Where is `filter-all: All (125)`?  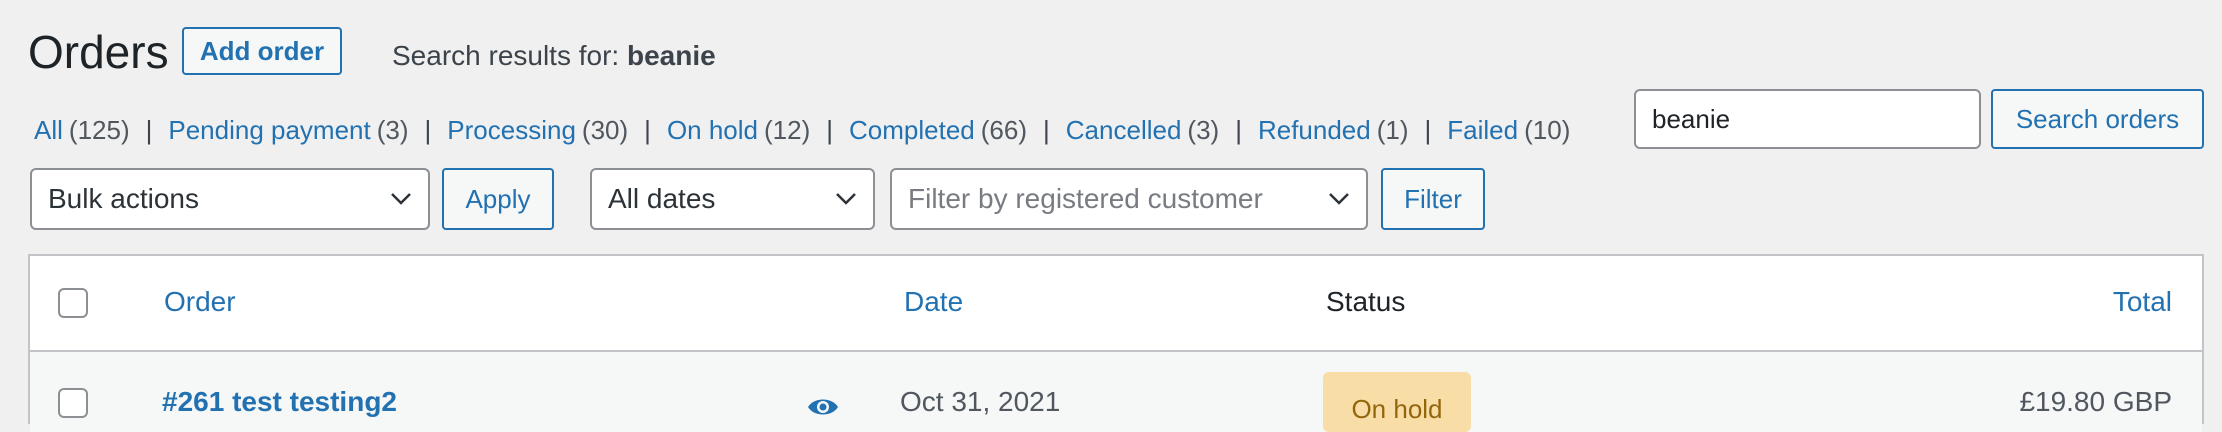 filter-all: All (125) is located at coordinates (82, 130).